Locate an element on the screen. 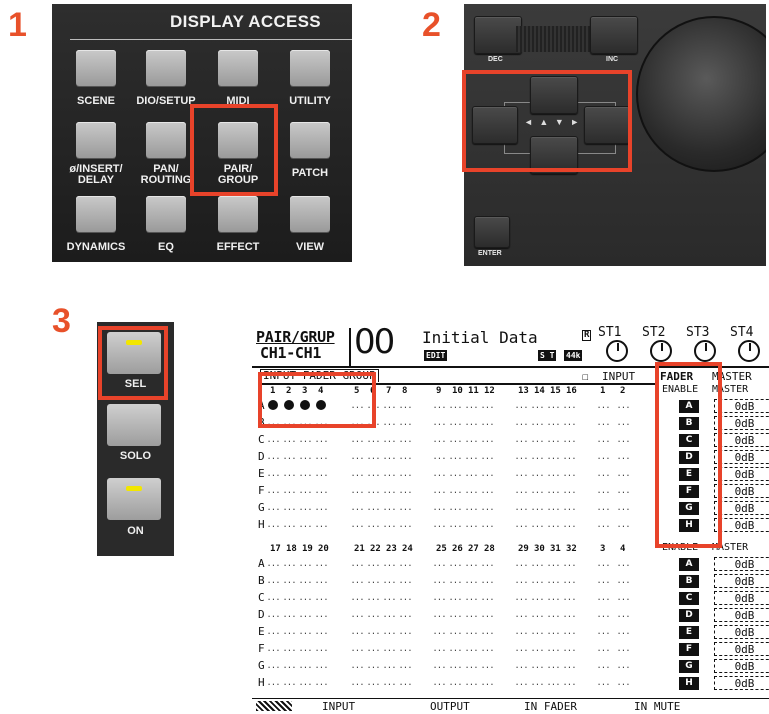  solo-button is located at coordinates (134, 425).